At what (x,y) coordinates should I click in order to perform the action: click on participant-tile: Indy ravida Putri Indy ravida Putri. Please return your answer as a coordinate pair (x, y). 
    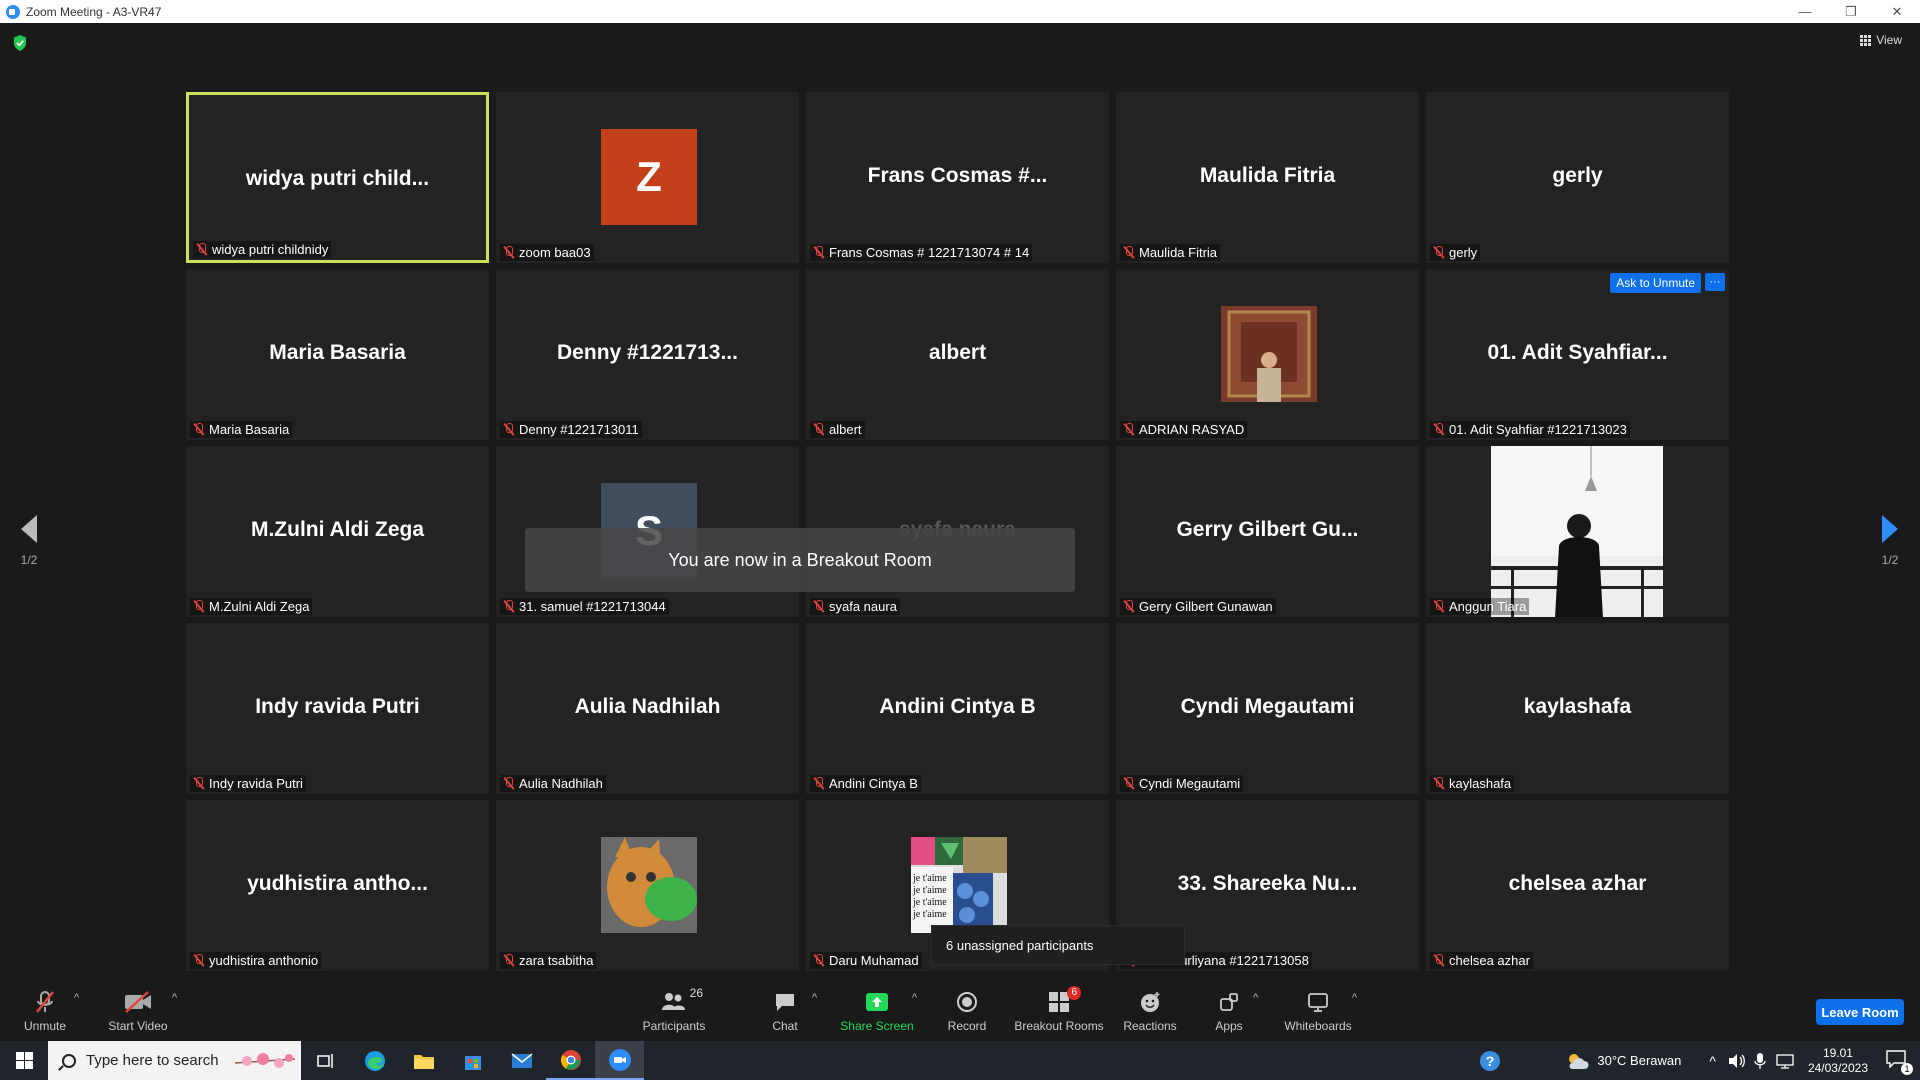
    Looking at the image, I should click on (337, 708).